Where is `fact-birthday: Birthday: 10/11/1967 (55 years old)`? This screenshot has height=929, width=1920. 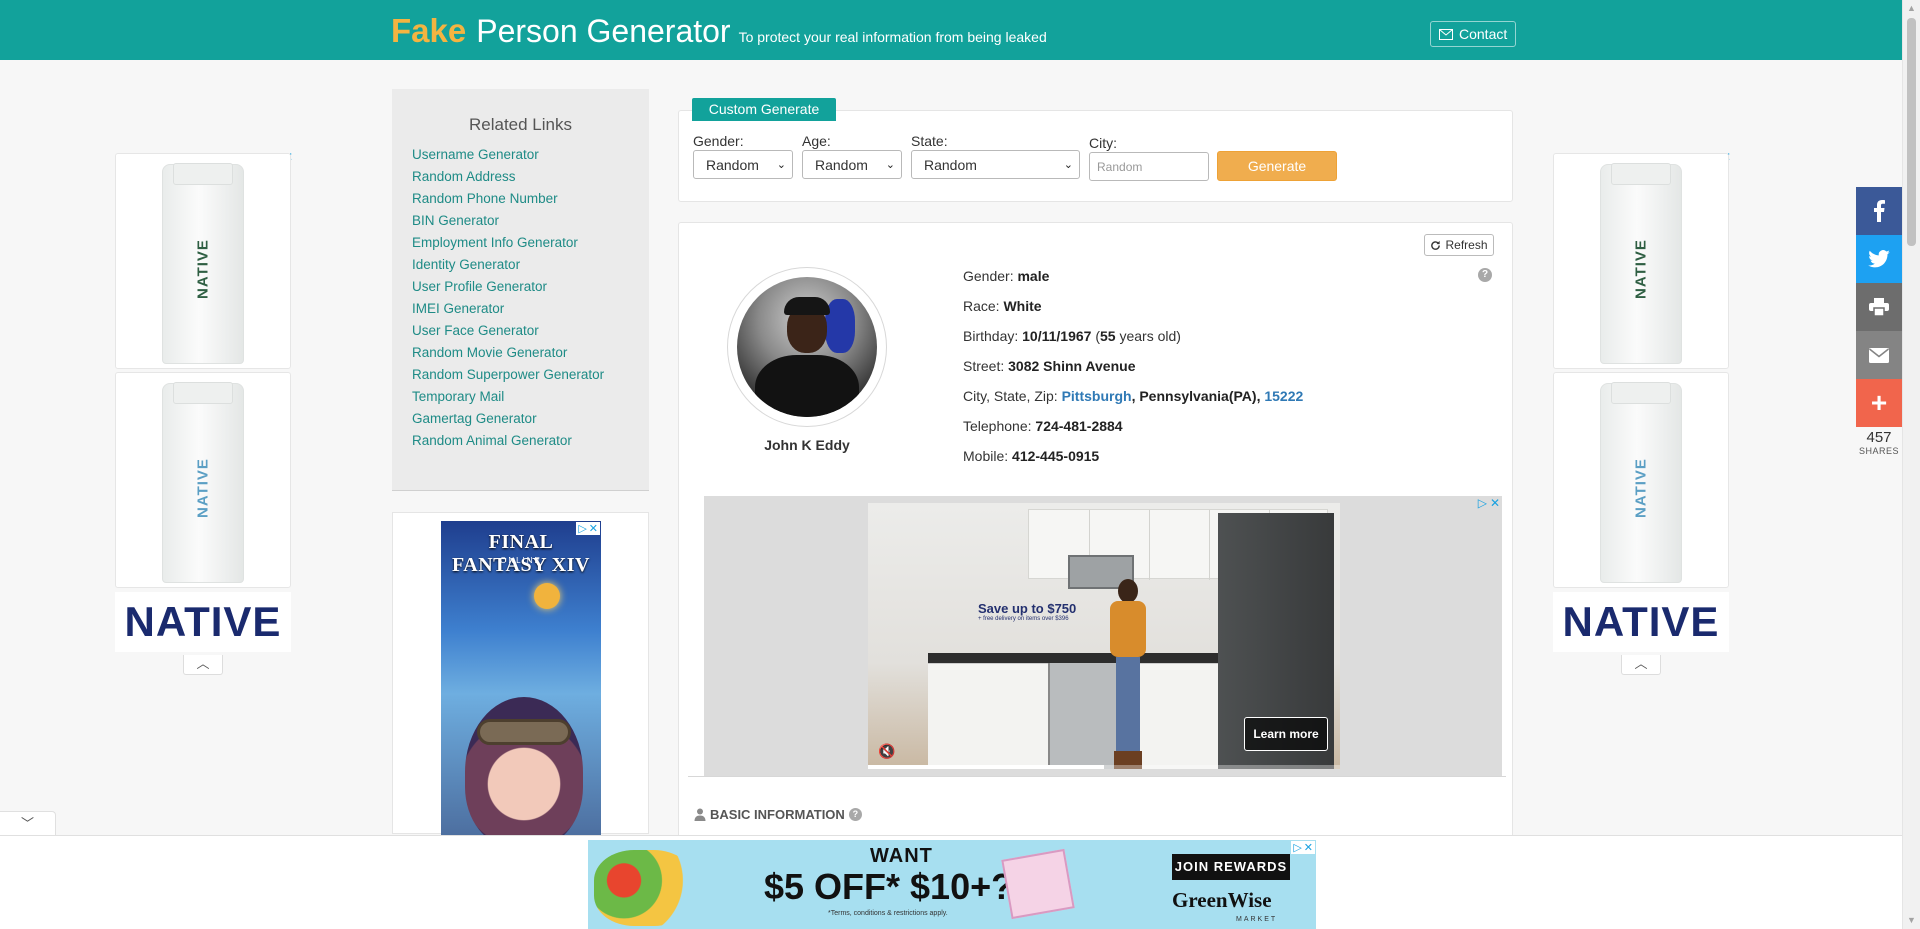
fact-birthday: Birthday: 10/11/1967 (55 years old) is located at coordinates (1072, 336).